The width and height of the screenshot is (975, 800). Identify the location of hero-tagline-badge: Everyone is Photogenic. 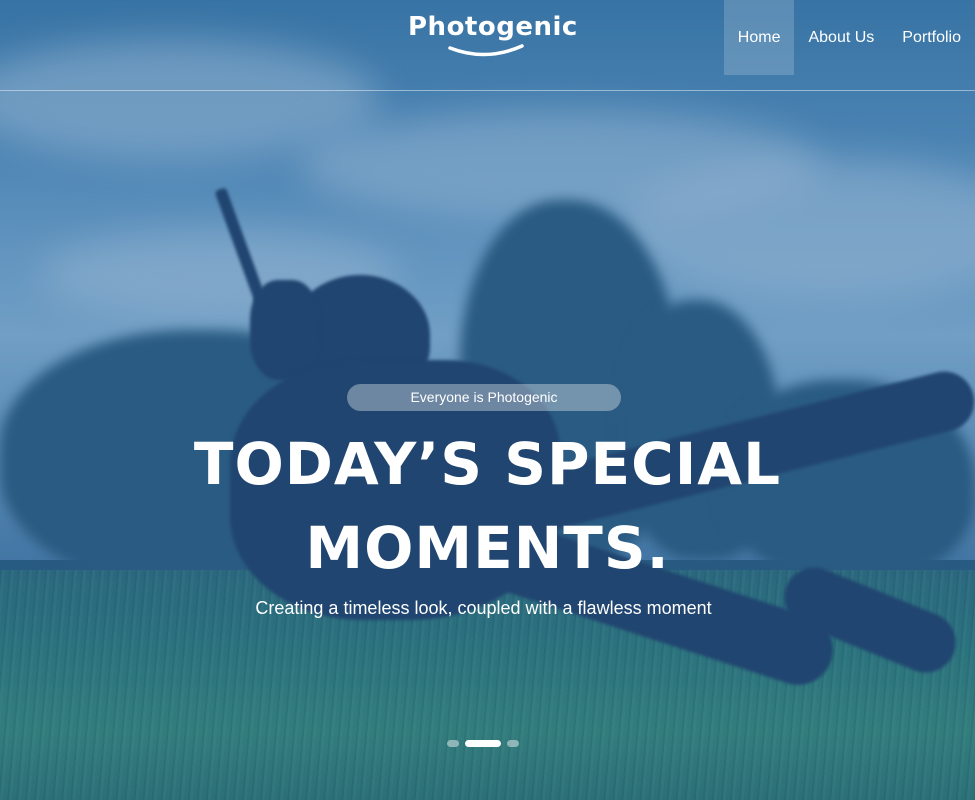
(484, 397).